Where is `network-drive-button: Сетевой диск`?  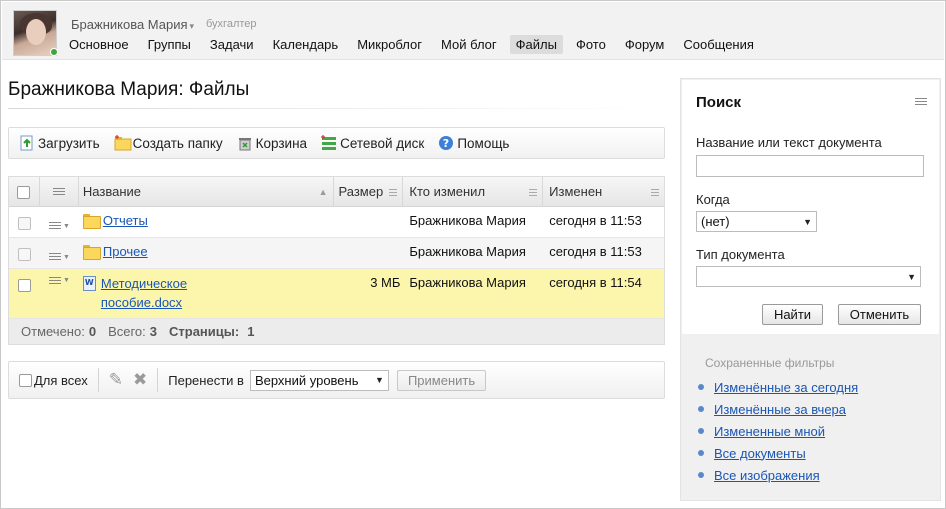 network-drive-button: Сетевой диск is located at coordinates (372, 143).